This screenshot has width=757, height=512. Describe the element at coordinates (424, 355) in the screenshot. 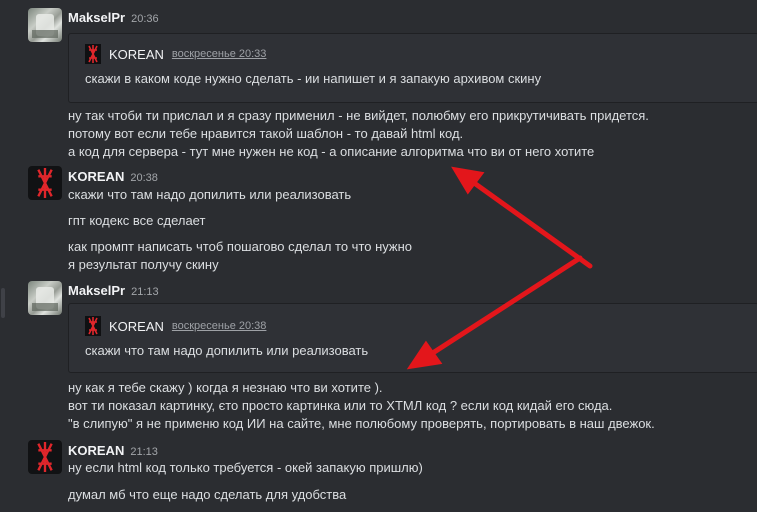

I see `arrow-head-lower` at that location.